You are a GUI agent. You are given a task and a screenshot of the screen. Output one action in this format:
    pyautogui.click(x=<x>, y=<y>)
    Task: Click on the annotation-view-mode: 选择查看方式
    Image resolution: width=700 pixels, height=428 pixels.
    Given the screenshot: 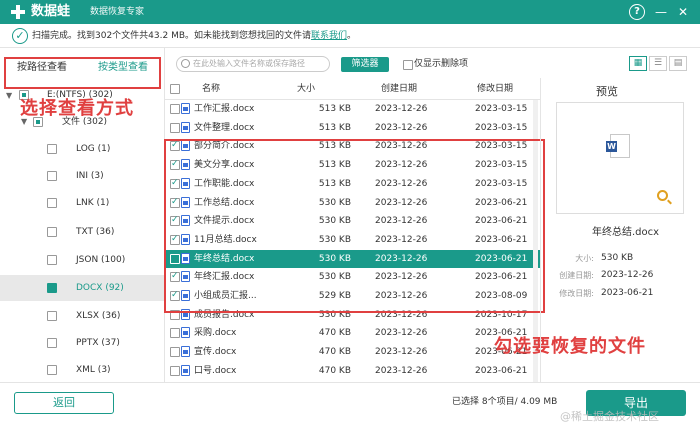 What is the action you would take?
    pyautogui.click(x=77, y=108)
    